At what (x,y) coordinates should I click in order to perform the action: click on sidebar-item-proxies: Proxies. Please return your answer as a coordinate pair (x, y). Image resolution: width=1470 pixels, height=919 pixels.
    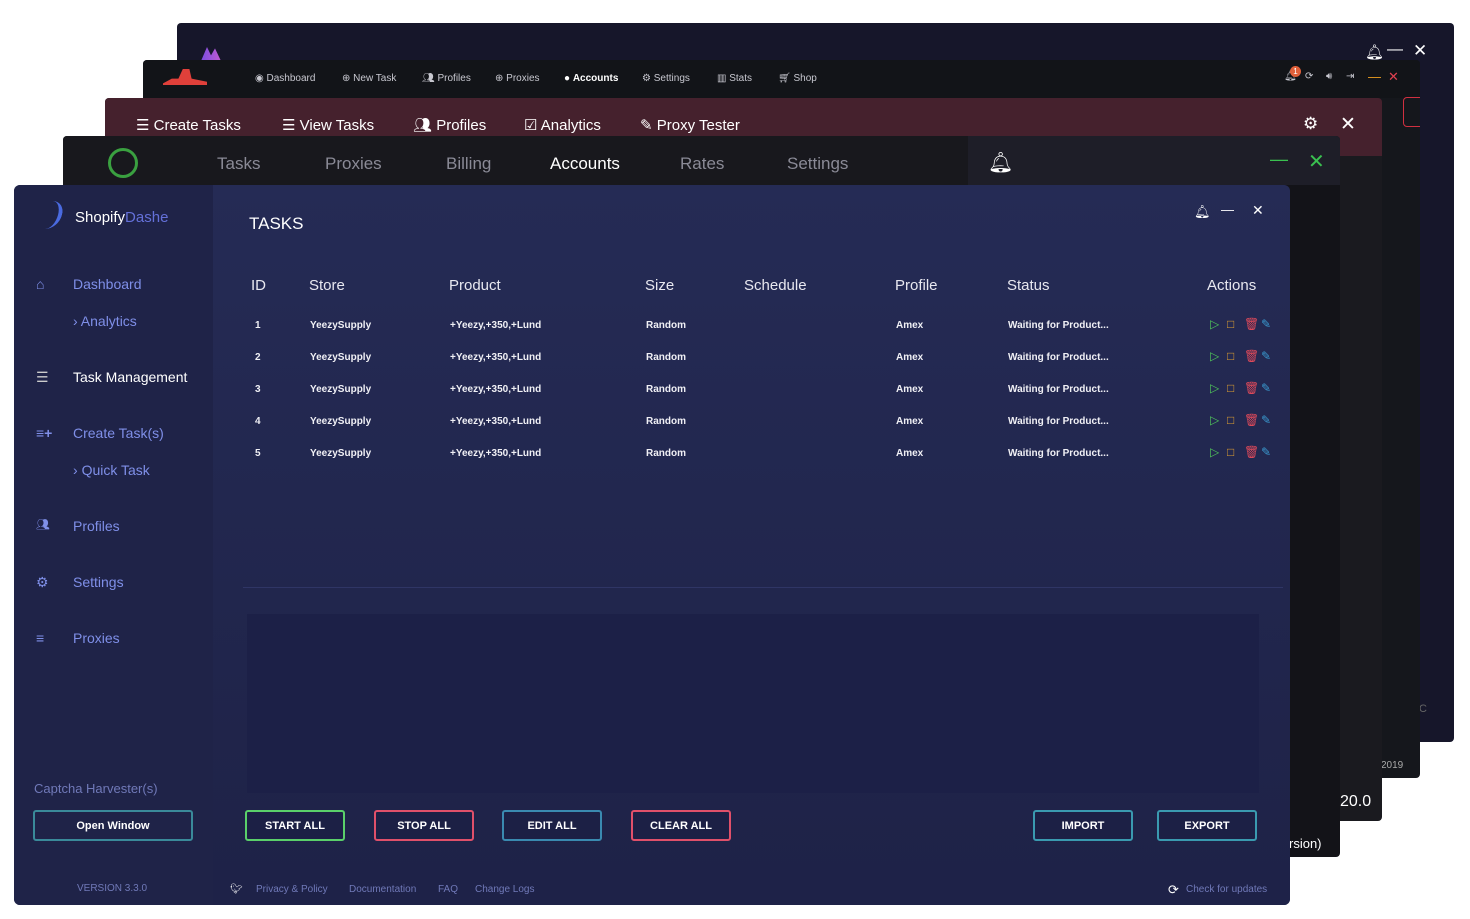
    Looking at the image, I should click on (96, 638).